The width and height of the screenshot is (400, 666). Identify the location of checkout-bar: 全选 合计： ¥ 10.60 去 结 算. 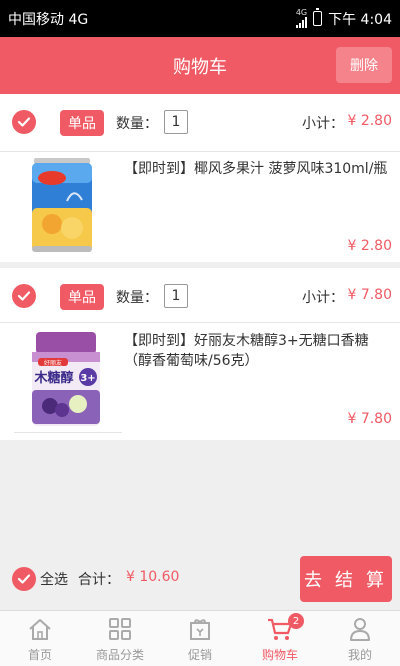
(200, 579).